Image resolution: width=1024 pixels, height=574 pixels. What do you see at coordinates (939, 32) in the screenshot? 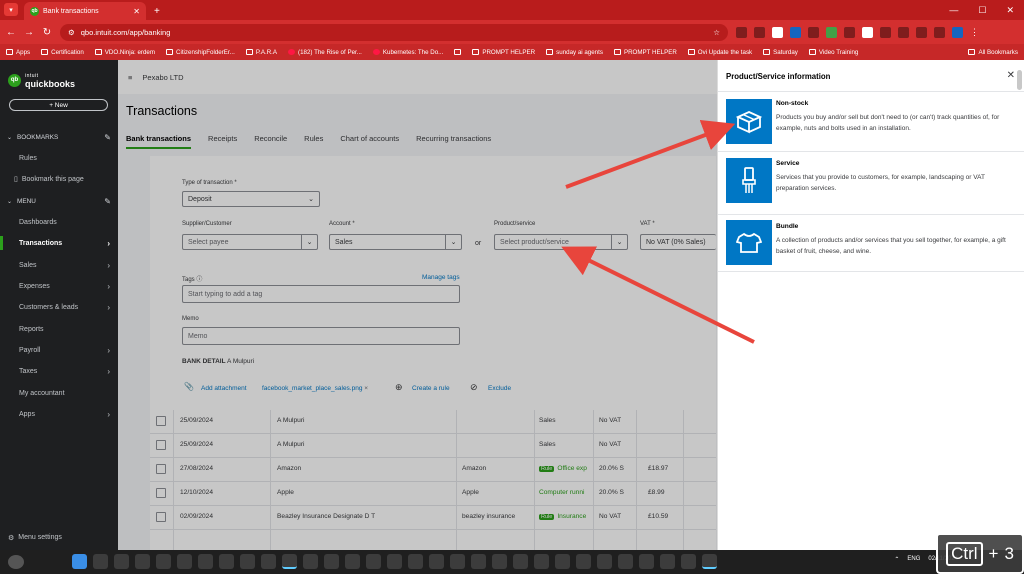
I see `download-icon` at bounding box center [939, 32].